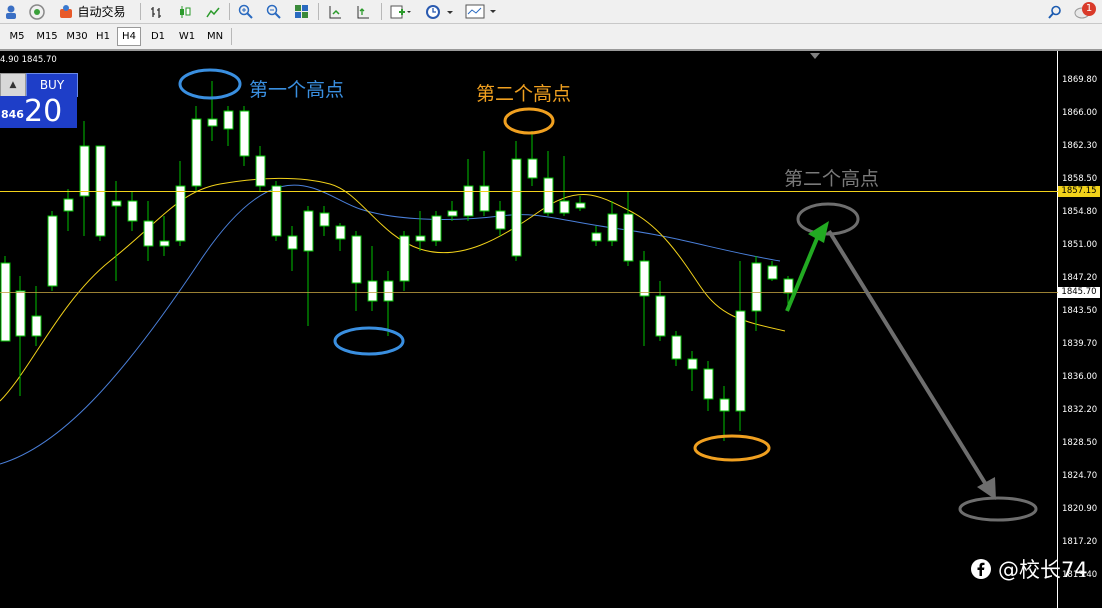 This screenshot has width=1102, height=608. I want to click on signal-icon, so click(37, 11).